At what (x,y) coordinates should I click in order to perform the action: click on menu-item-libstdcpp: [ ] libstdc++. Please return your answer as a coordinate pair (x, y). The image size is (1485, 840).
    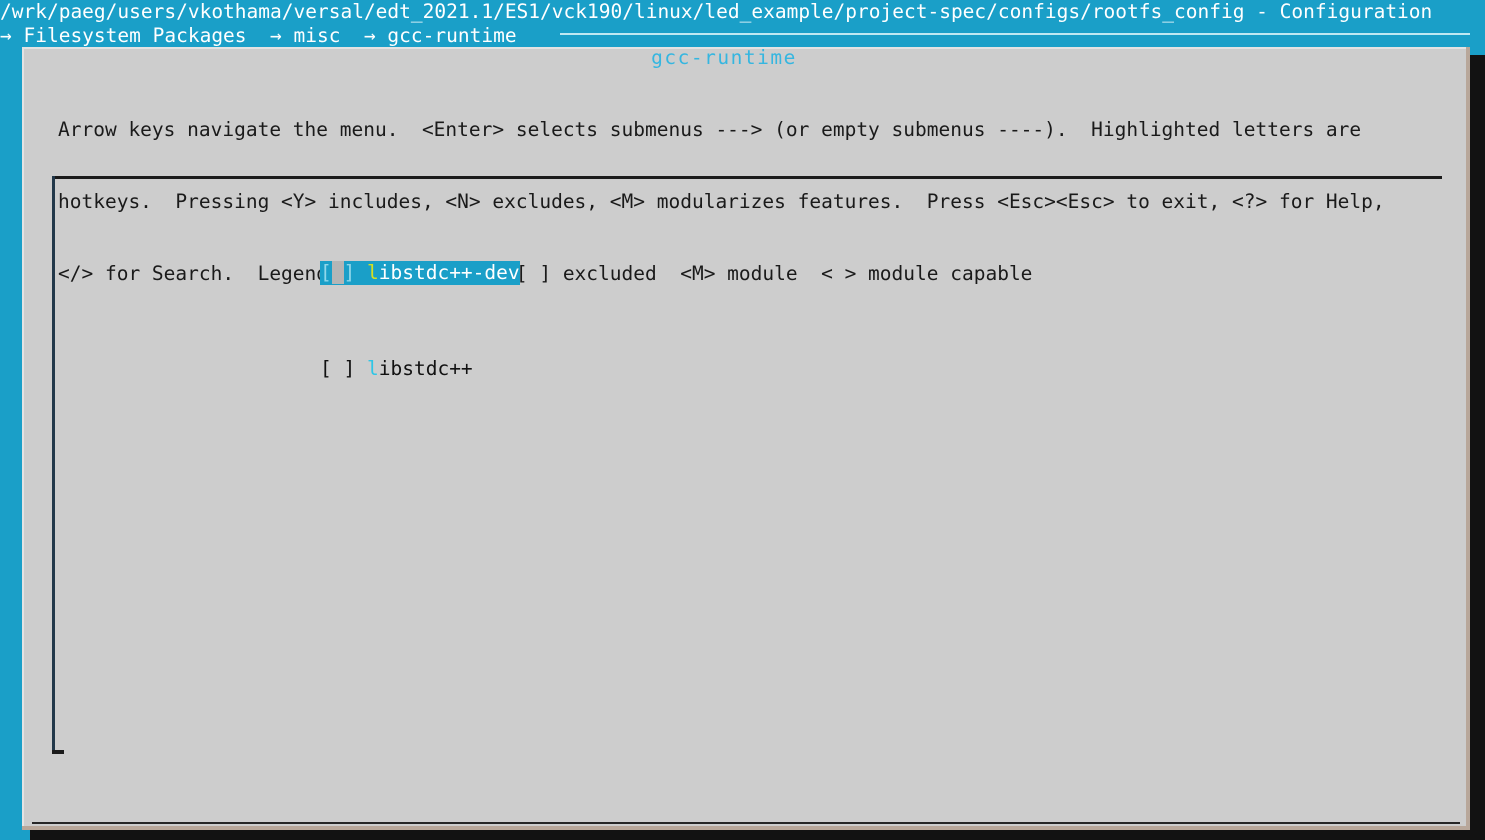
    Looking at the image, I should click on (396, 369).